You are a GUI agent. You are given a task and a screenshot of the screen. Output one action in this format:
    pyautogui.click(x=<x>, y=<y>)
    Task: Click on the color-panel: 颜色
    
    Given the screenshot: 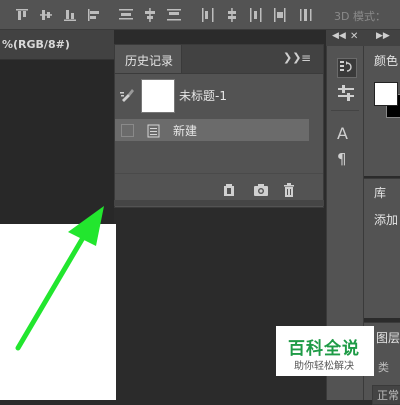 What is the action you would take?
    pyautogui.click(x=382, y=111)
    